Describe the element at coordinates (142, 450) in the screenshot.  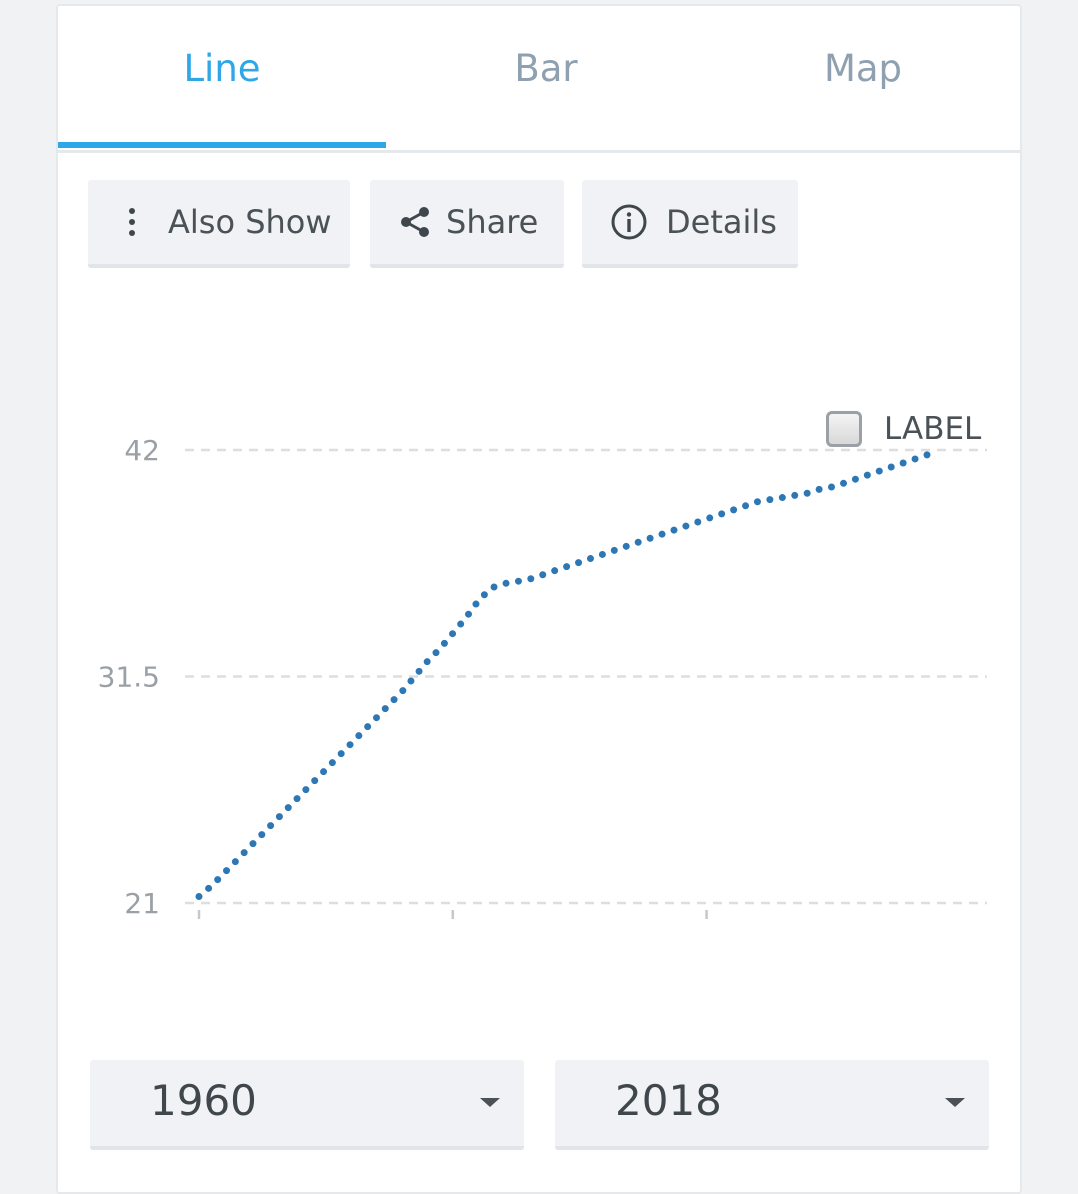
I see `y-tick-label: 42` at that location.